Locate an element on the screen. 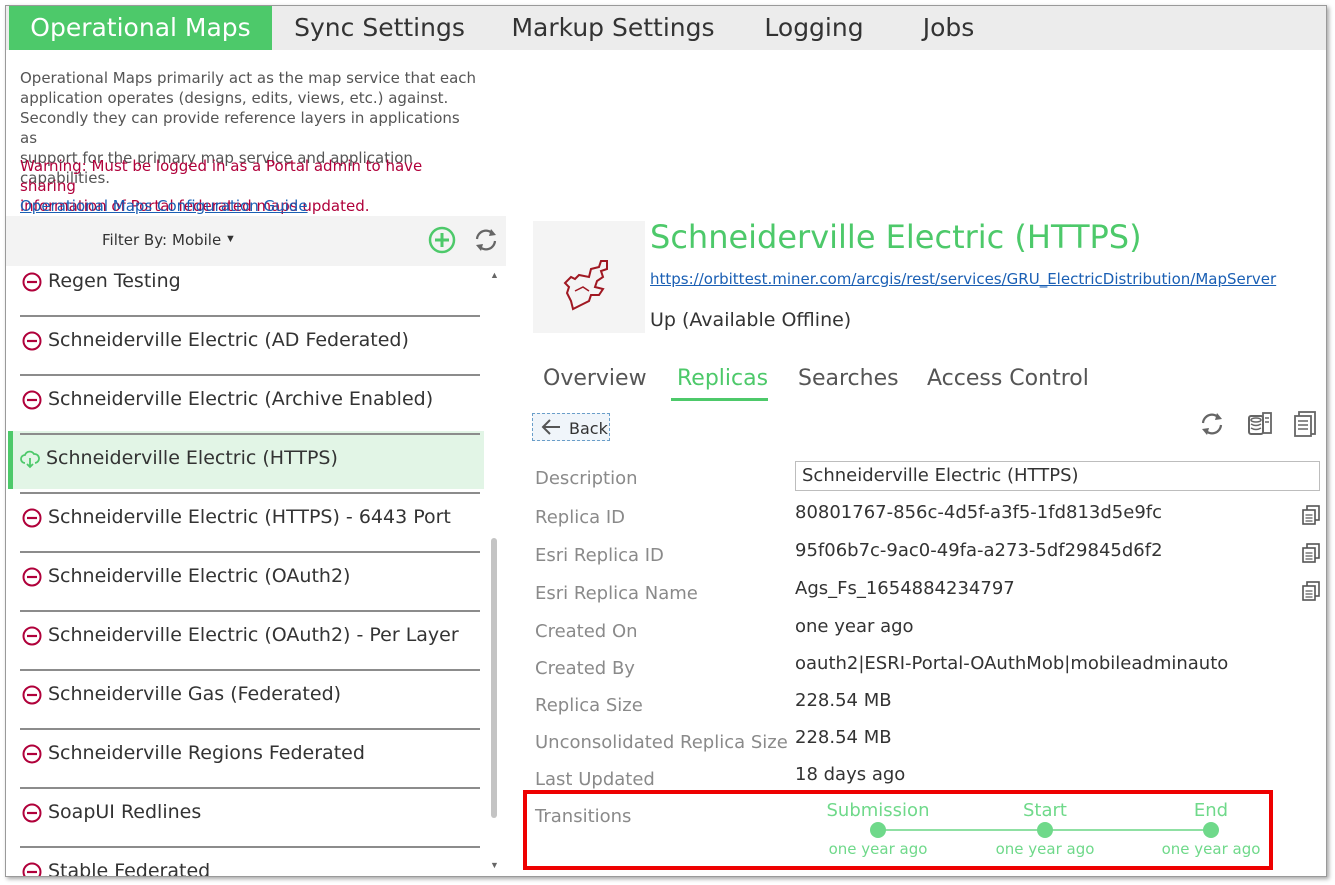  field-value: one year ago is located at coordinates (854, 626).